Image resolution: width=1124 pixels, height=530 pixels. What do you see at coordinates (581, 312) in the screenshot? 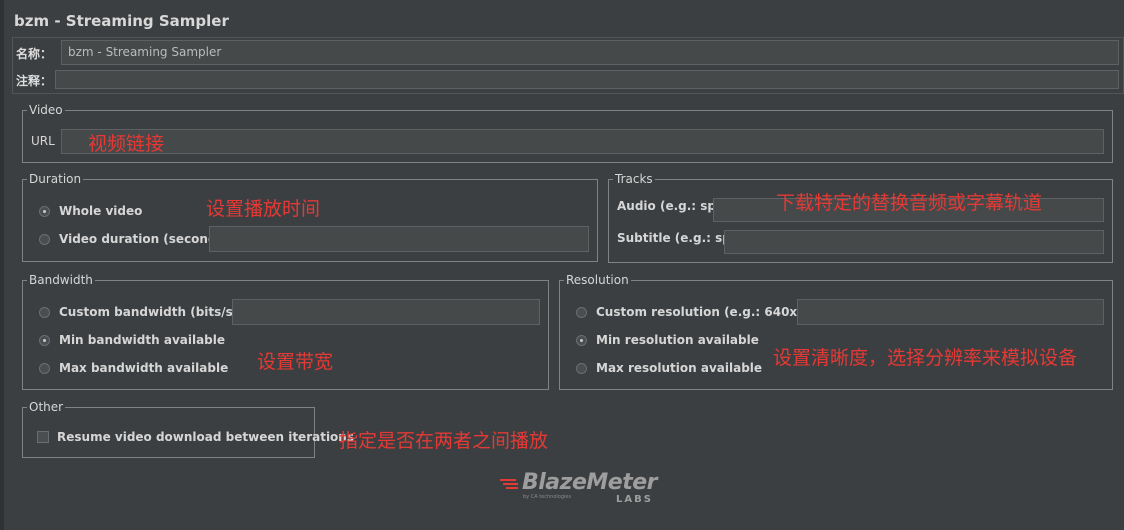
I see `custom-resolution-radio` at bounding box center [581, 312].